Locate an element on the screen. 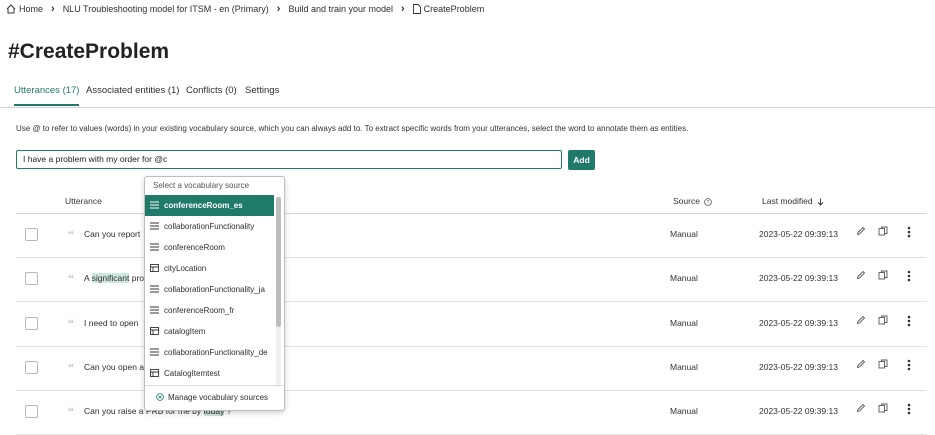 Image resolution: width=935 pixels, height=435 pixels. vocabulary-source-option: collaborationFunctionality is located at coordinates (209, 226).